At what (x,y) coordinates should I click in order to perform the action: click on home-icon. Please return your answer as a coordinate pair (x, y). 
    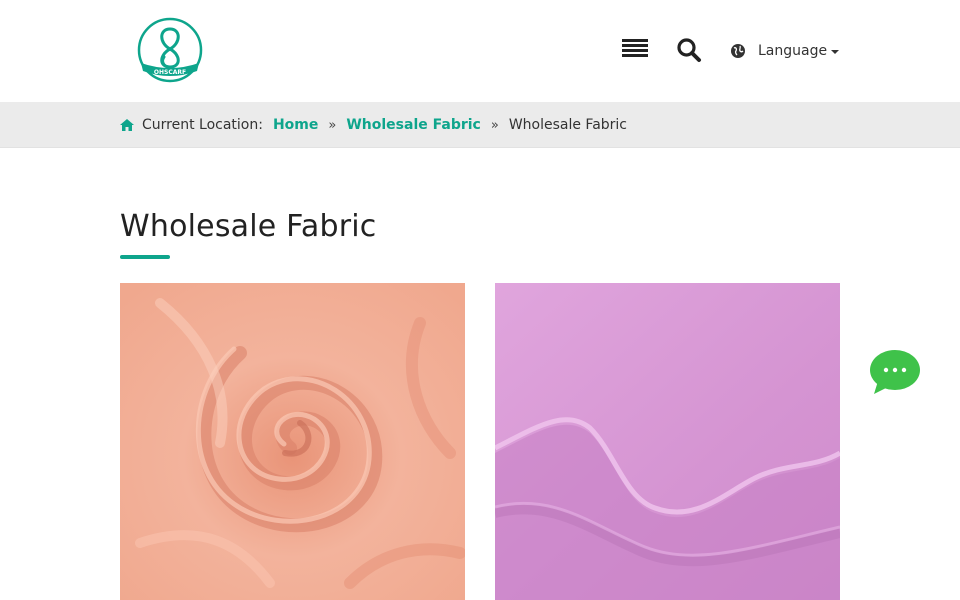
    Looking at the image, I should click on (127, 125).